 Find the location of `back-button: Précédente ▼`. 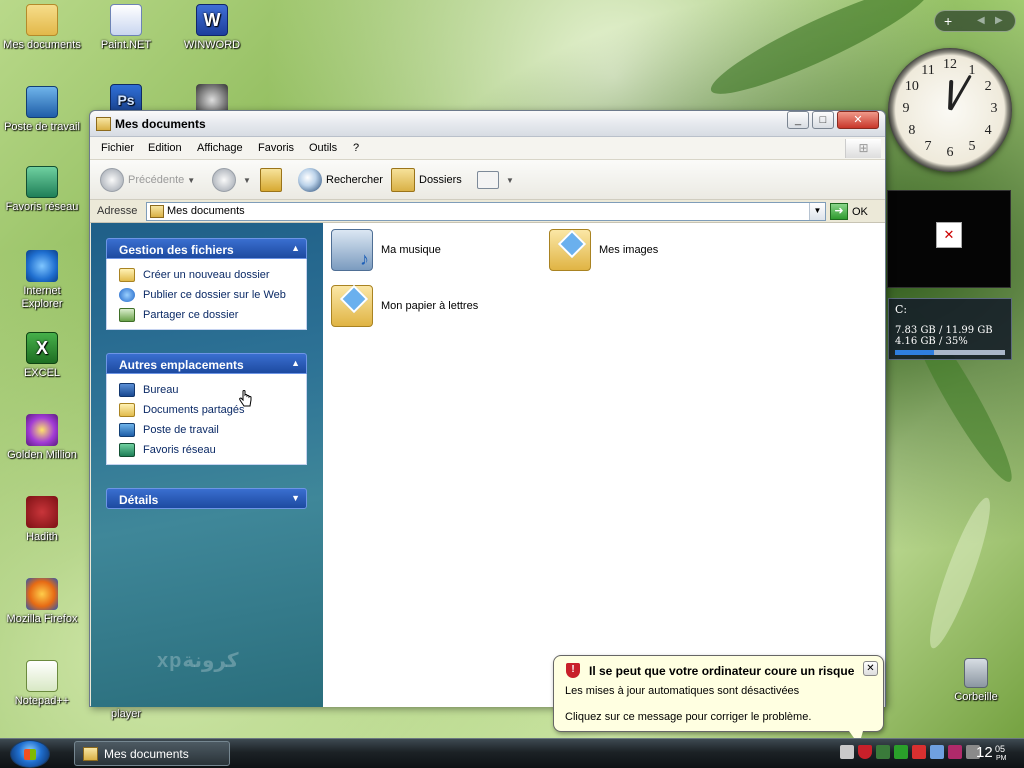

back-button: Précédente ▼ is located at coordinates (147, 180).